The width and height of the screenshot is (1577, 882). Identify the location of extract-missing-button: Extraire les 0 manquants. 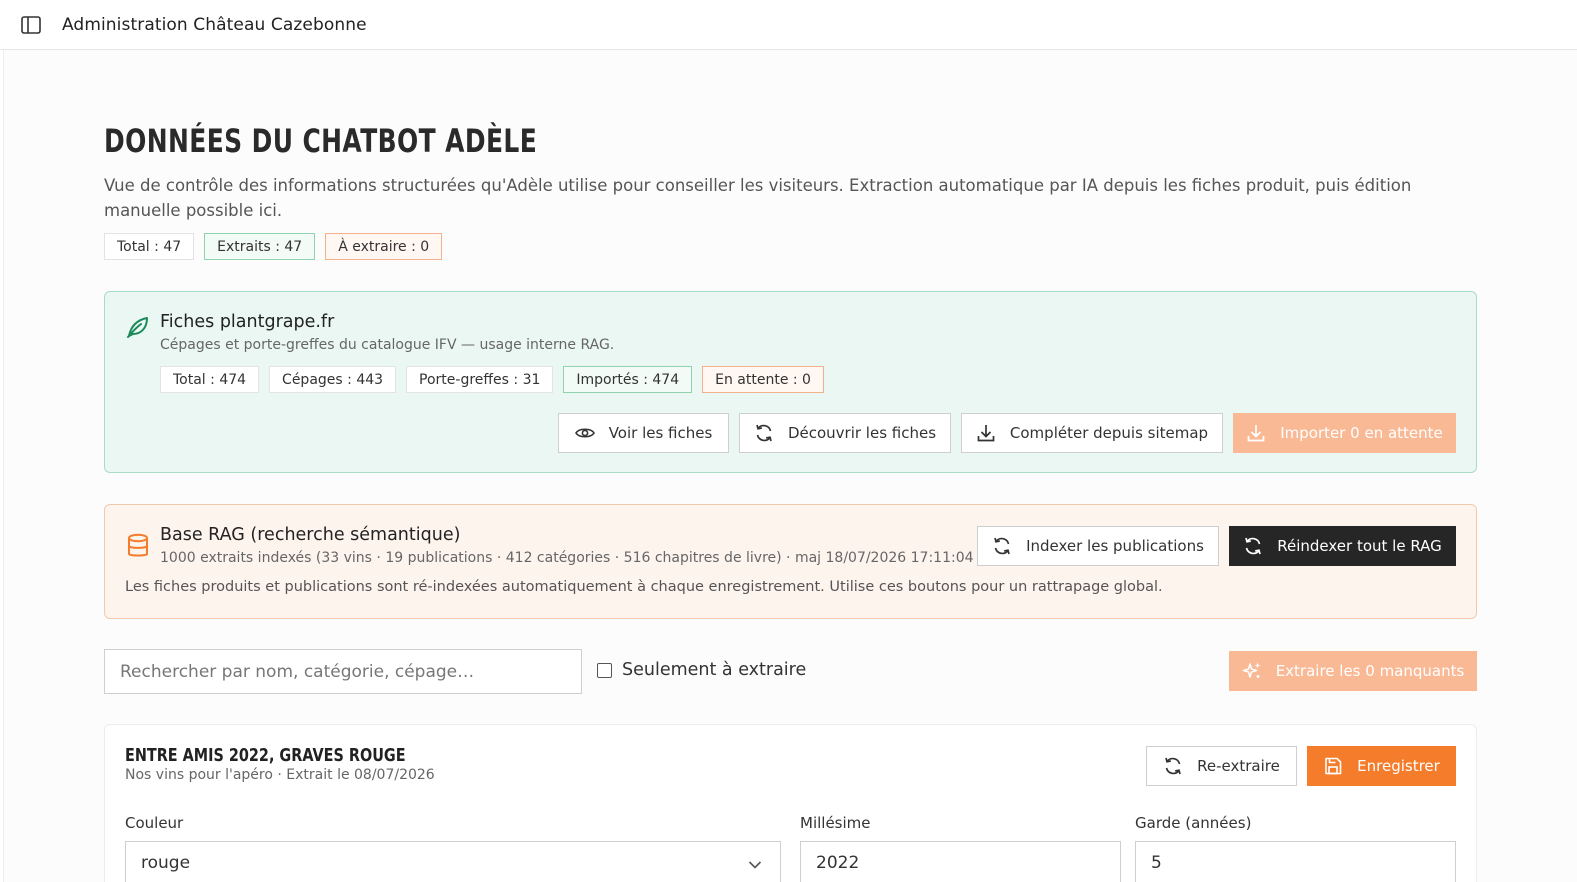
(1353, 671).